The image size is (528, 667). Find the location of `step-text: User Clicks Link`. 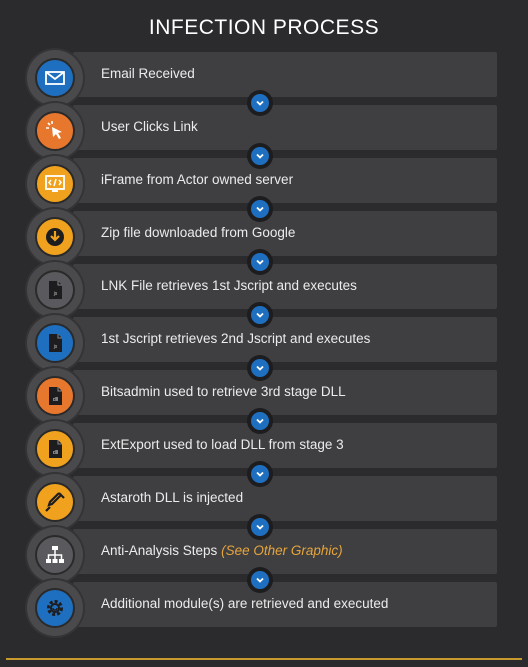

step-text: User Clicks Link is located at coordinates (149, 126).